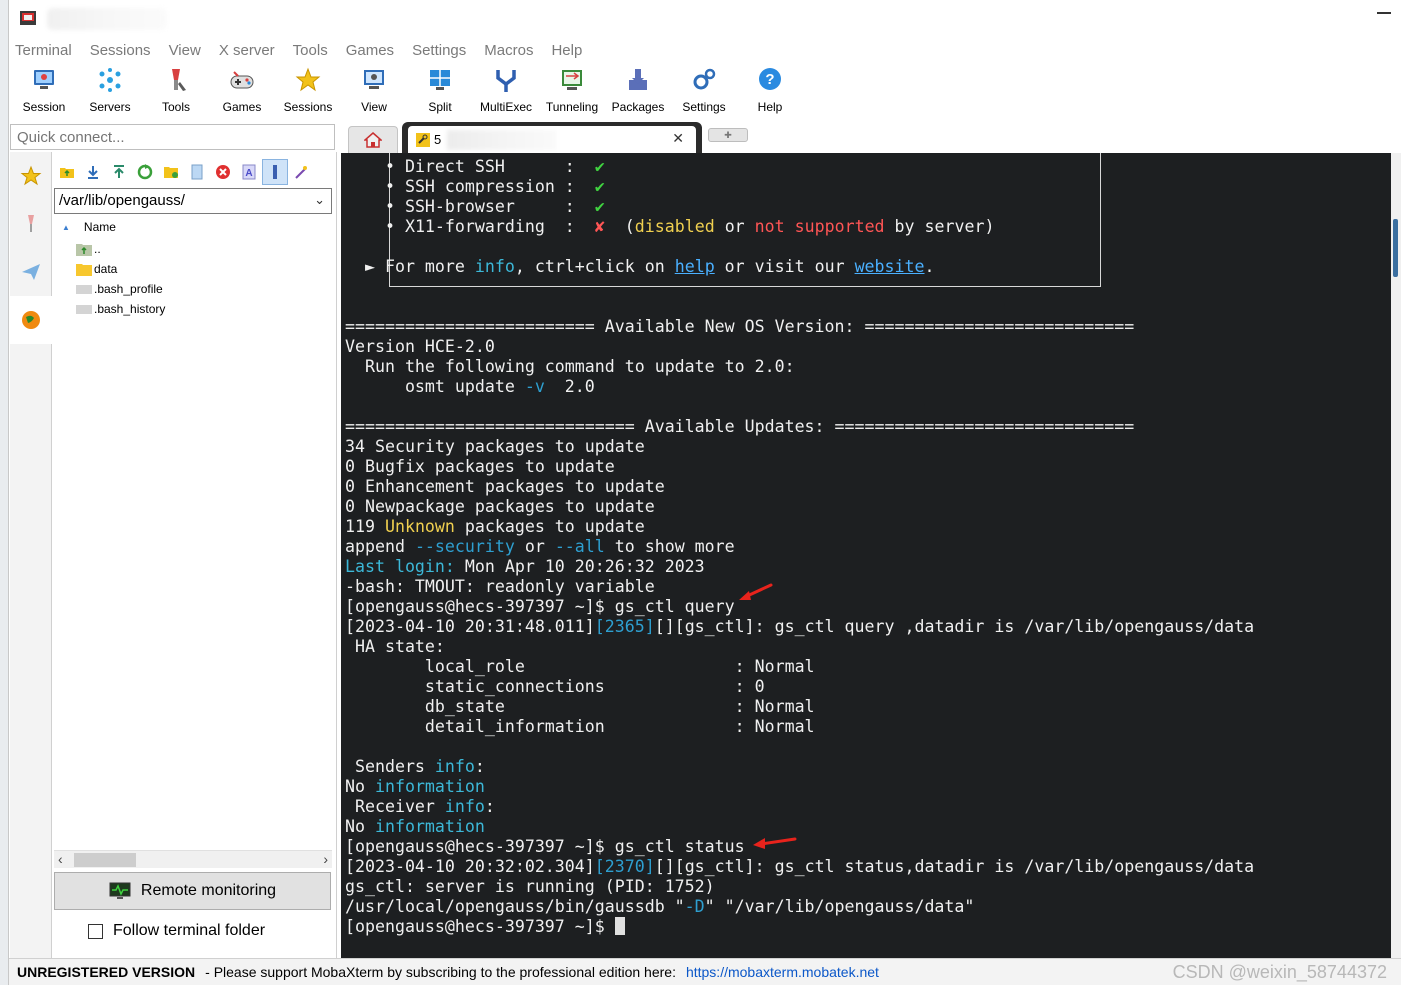 The height and width of the screenshot is (993, 1401). Describe the element at coordinates (619, 926) in the screenshot. I see `terminal-cursor` at that location.